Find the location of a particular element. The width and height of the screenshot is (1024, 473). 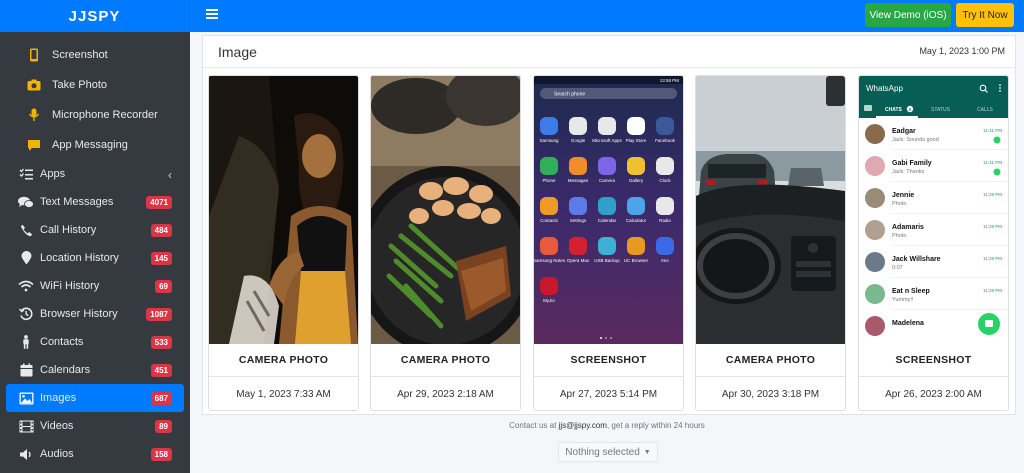

image-tile: CAMERA PHOTO Apr 29, 2023 2:18 AM is located at coordinates (445, 243).